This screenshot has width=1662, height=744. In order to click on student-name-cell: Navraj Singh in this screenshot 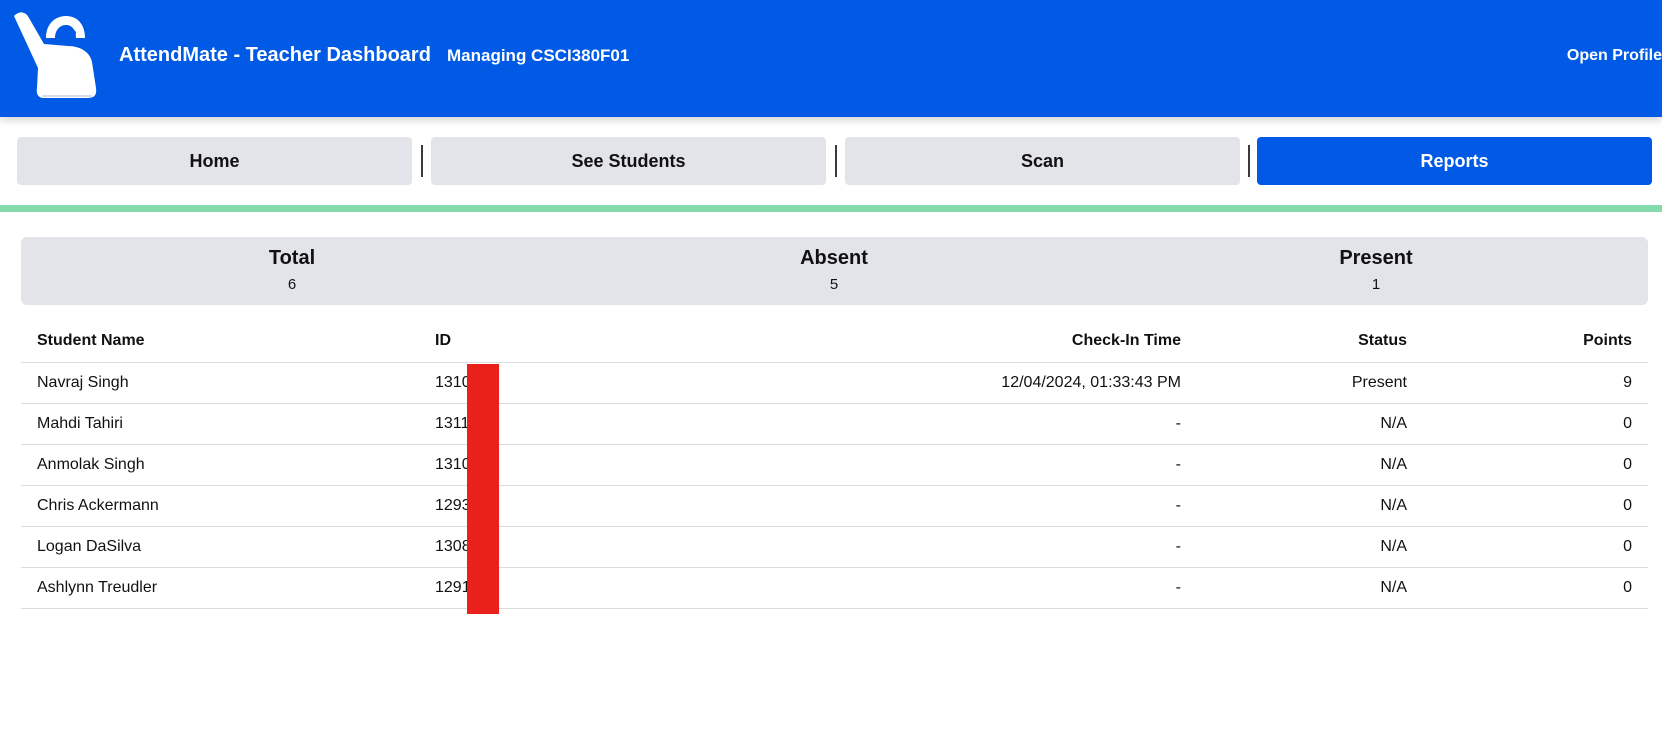, I will do `click(220, 383)`.